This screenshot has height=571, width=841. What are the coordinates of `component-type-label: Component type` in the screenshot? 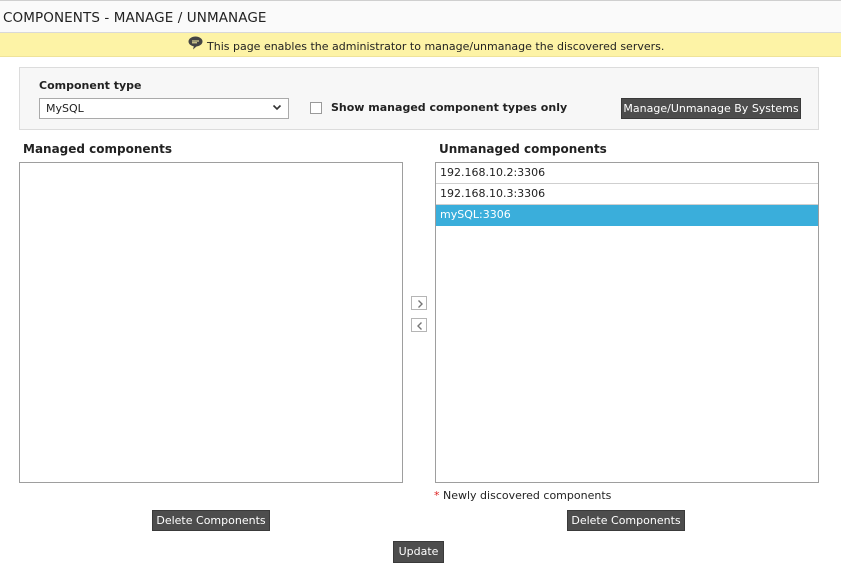 It's located at (90, 85).